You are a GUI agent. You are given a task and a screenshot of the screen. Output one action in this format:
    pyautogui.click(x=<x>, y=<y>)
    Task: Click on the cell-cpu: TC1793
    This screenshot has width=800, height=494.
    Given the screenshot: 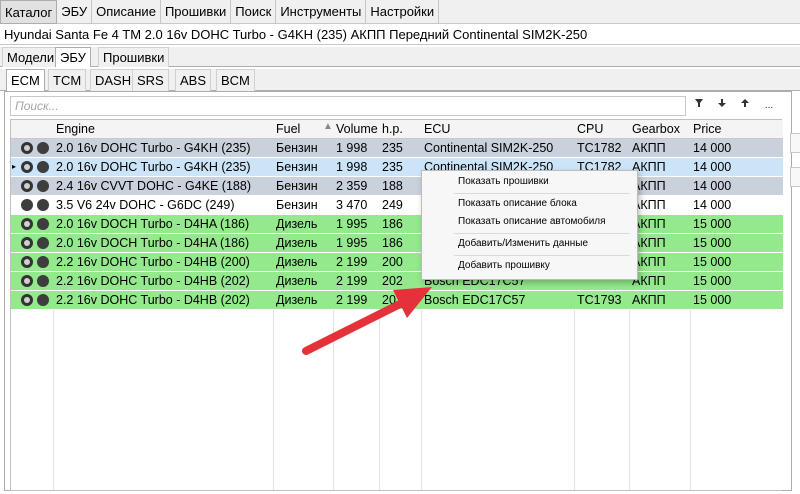 What is the action you would take?
    pyautogui.click(x=599, y=300)
    